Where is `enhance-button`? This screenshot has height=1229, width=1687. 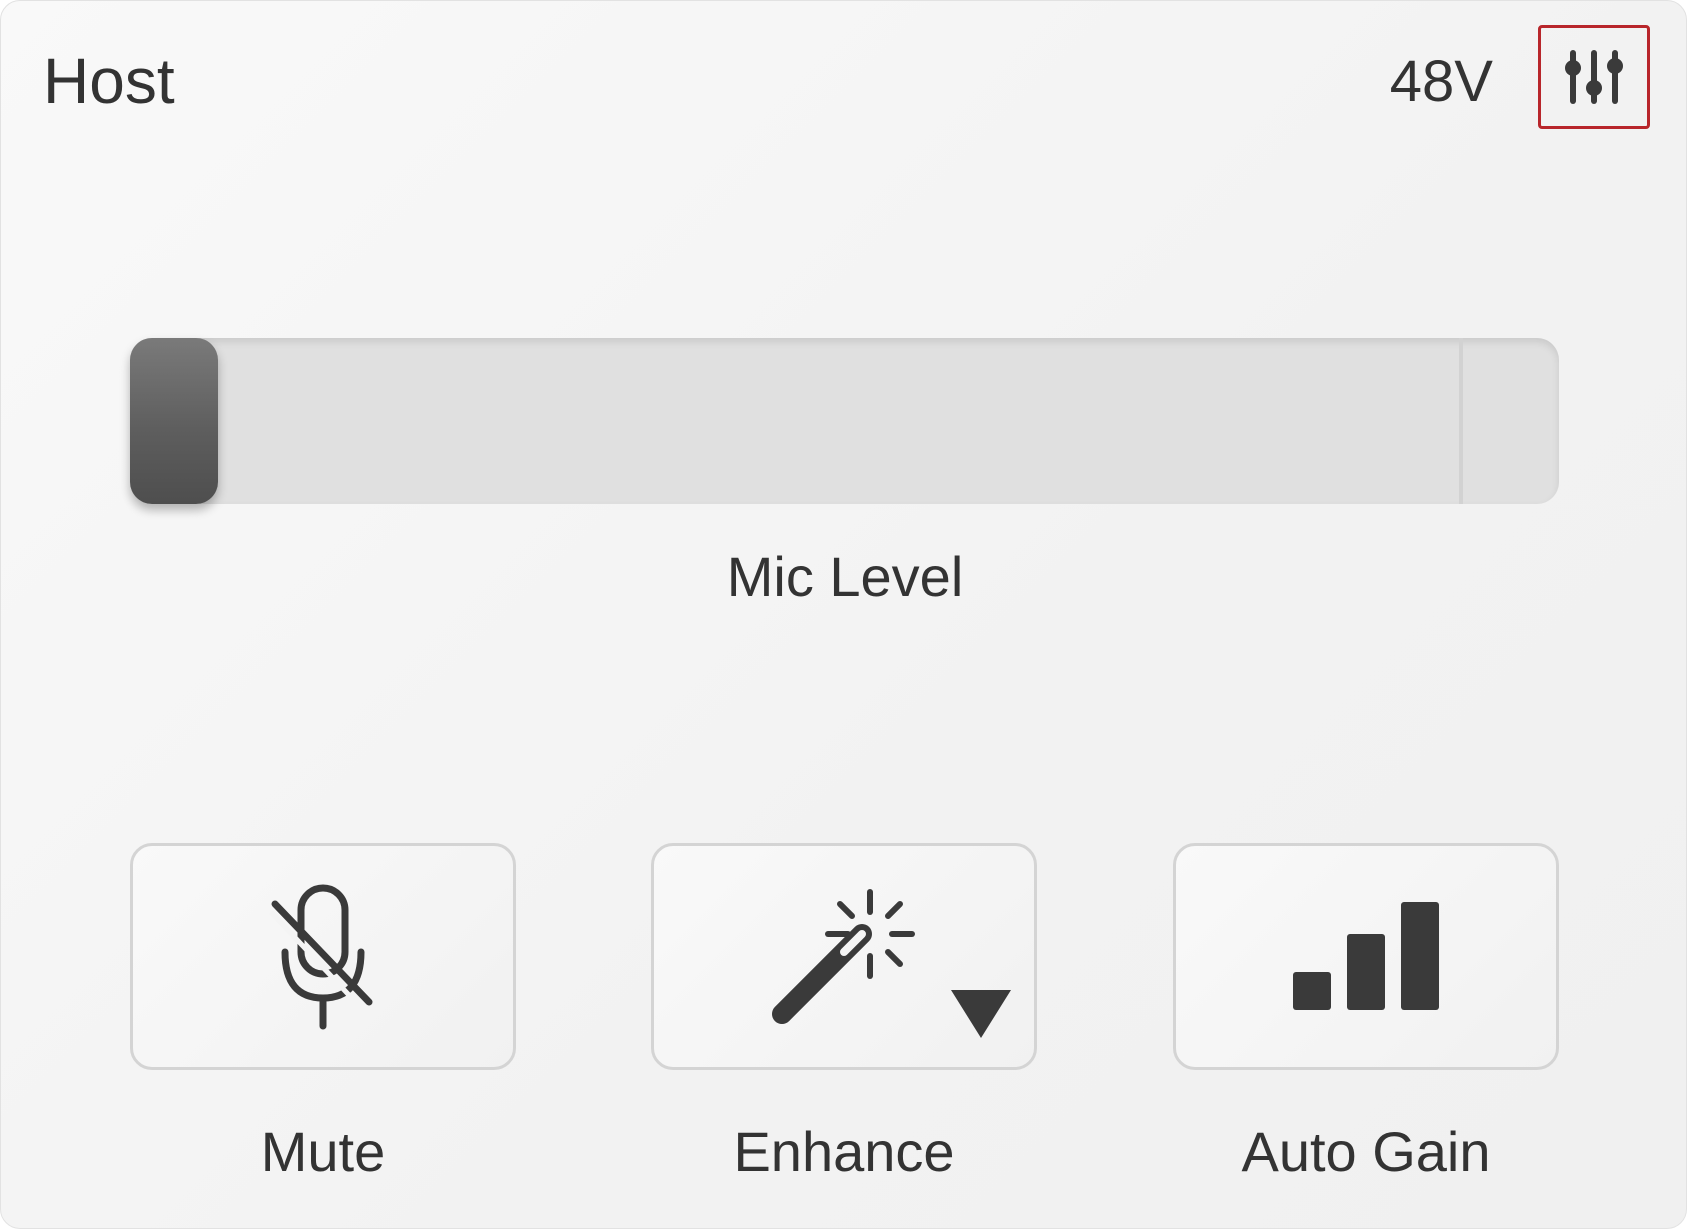 enhance-button is located at coordinates (844, 956).